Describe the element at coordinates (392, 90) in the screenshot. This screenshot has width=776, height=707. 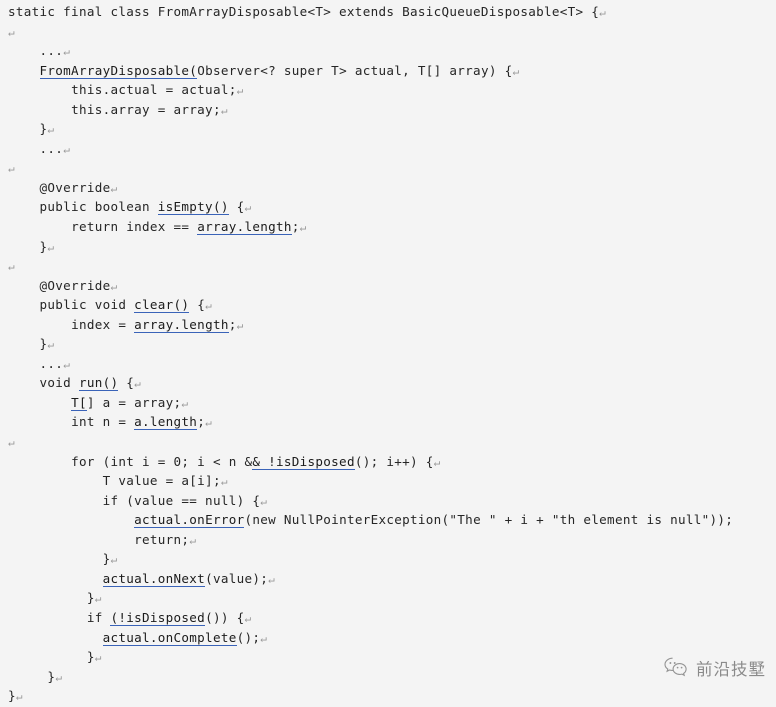
I see `code-line: this.actual = actual;↵` at that location.